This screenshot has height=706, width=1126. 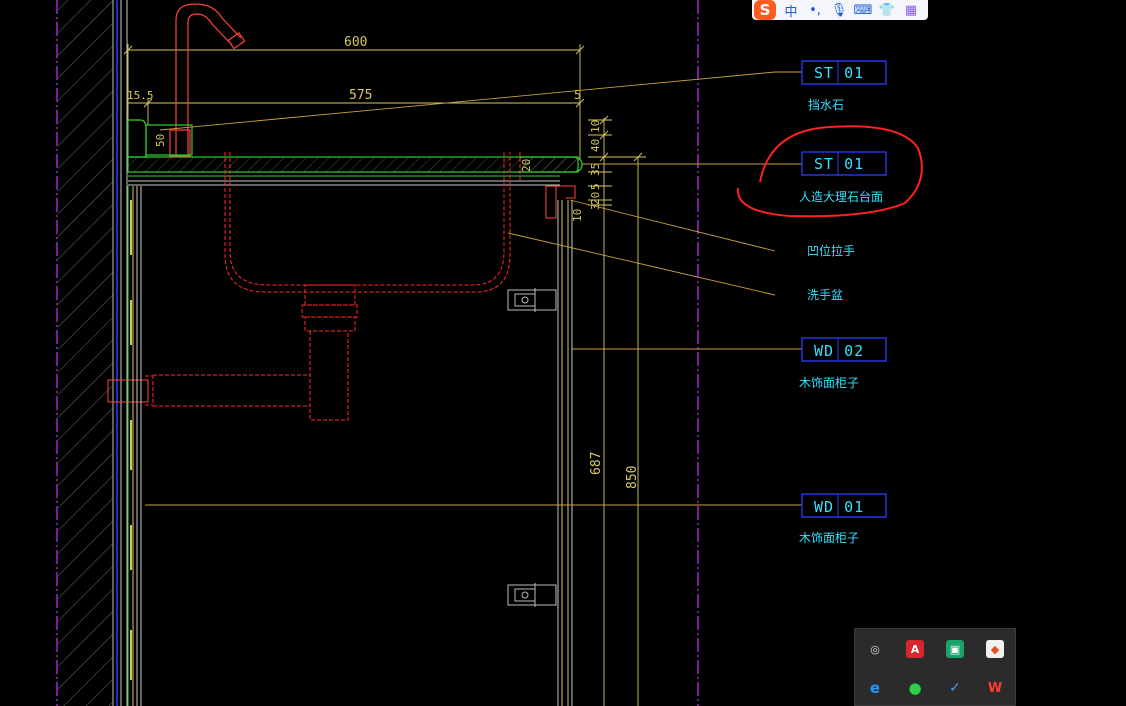 I want to click on callout-st01-backsplash: ST 01 挡水石, so click(x=844, y=86).